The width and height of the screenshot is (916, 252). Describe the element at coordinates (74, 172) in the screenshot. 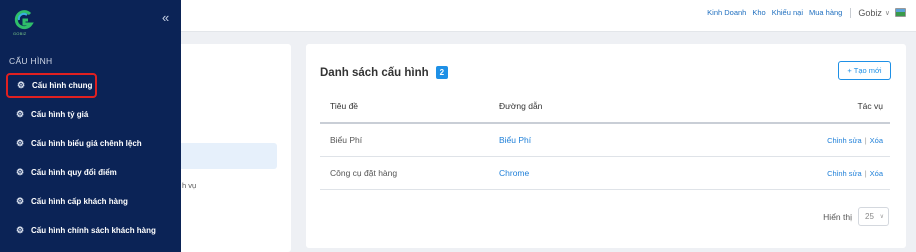

I see `sidebar-item-label: Cấu hình quy đổi điểm` at that location.